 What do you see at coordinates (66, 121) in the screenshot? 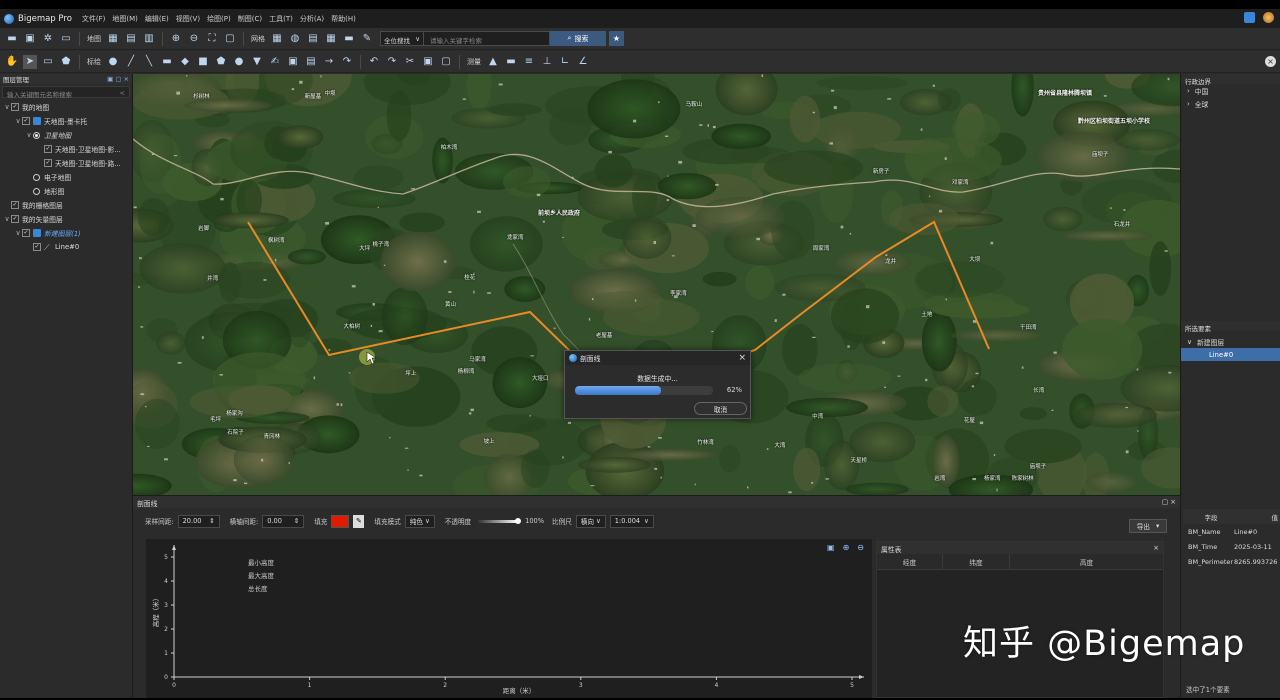
I see `layer-tree-item: ∨✓天地图-墨卡托` at bounding box center [66, 121].